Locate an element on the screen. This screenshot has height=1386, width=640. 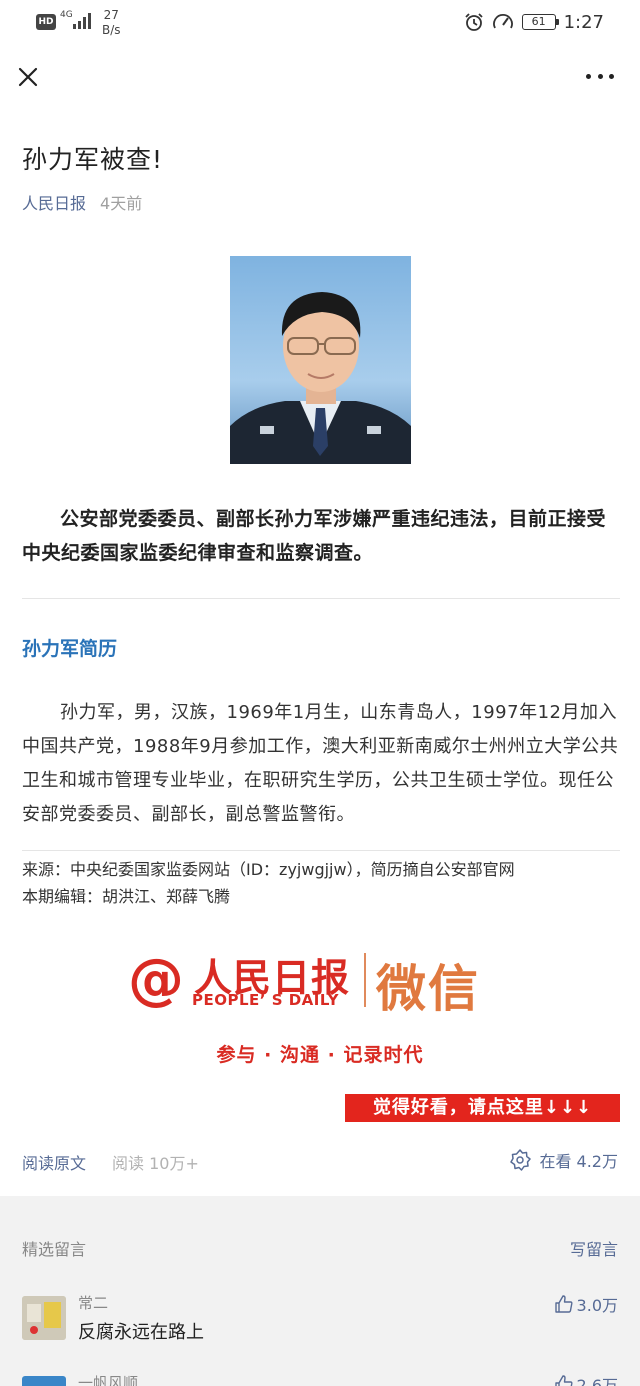
article-stats: 阅读原文 阅读 10万+ 在看 4.2万 is located at coordinates (320, 1161).